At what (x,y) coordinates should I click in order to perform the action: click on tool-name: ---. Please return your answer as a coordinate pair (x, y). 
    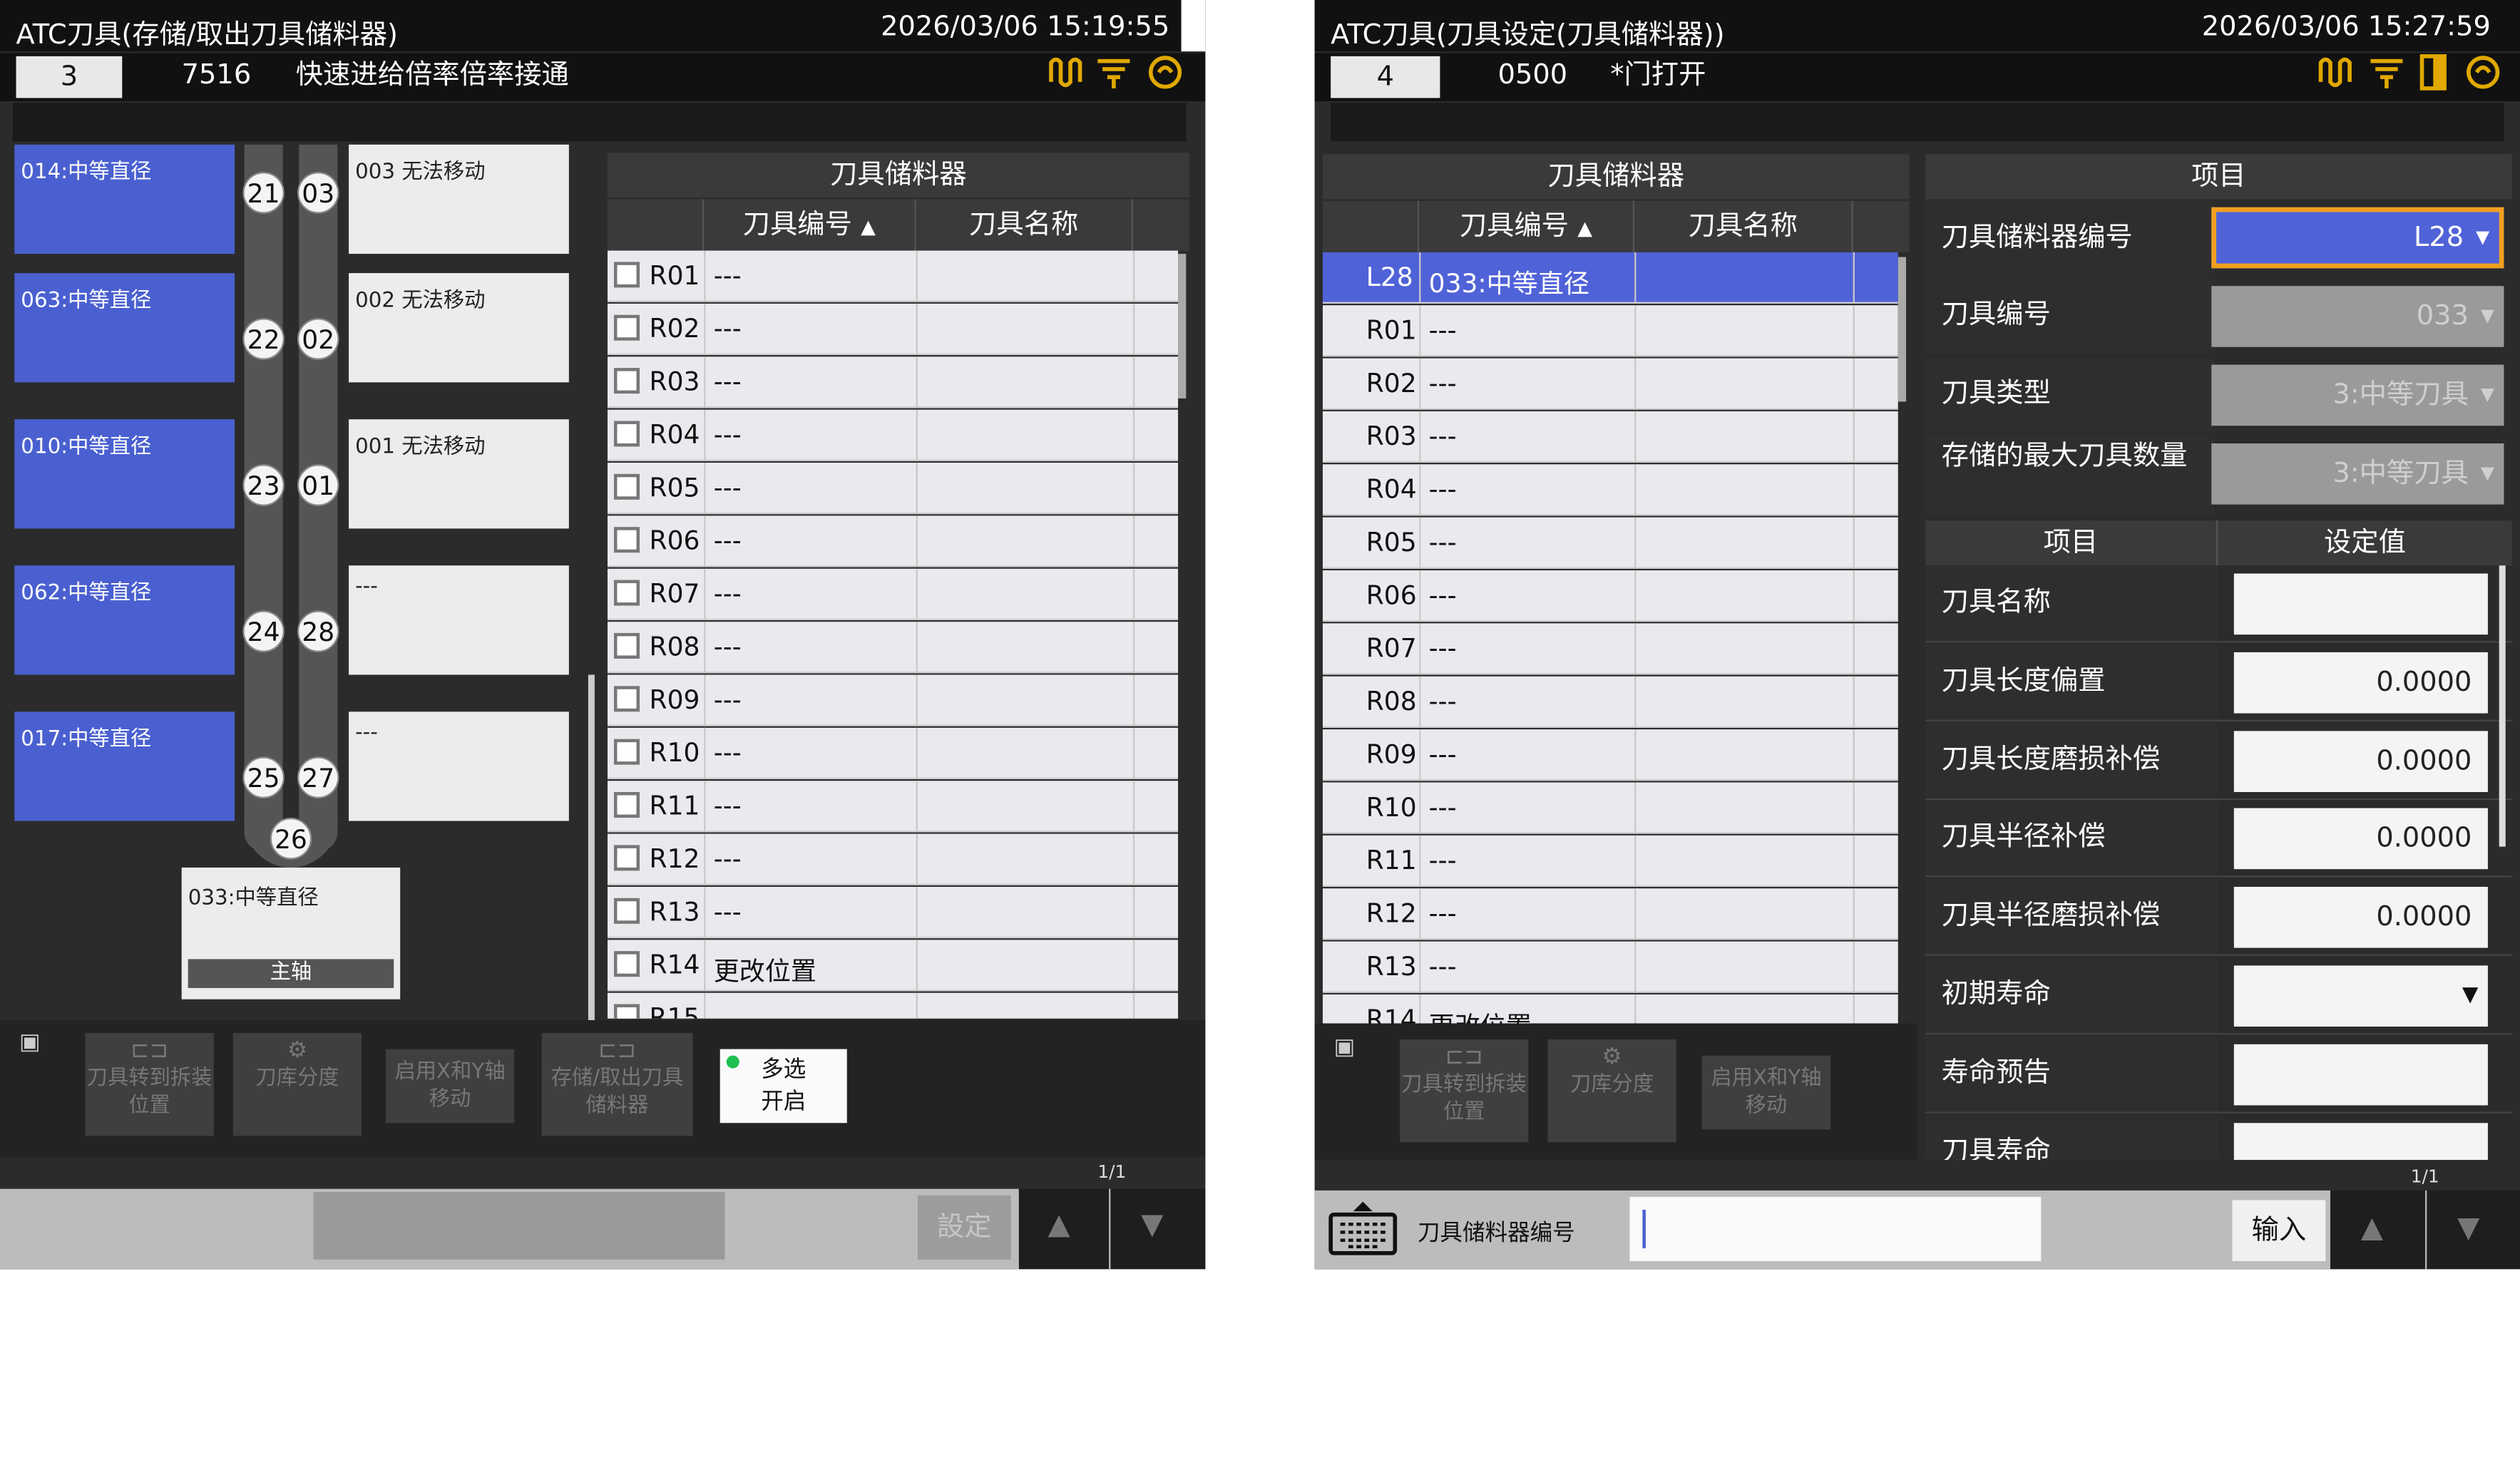
    Looking at the image, I should click on (1442, 330).